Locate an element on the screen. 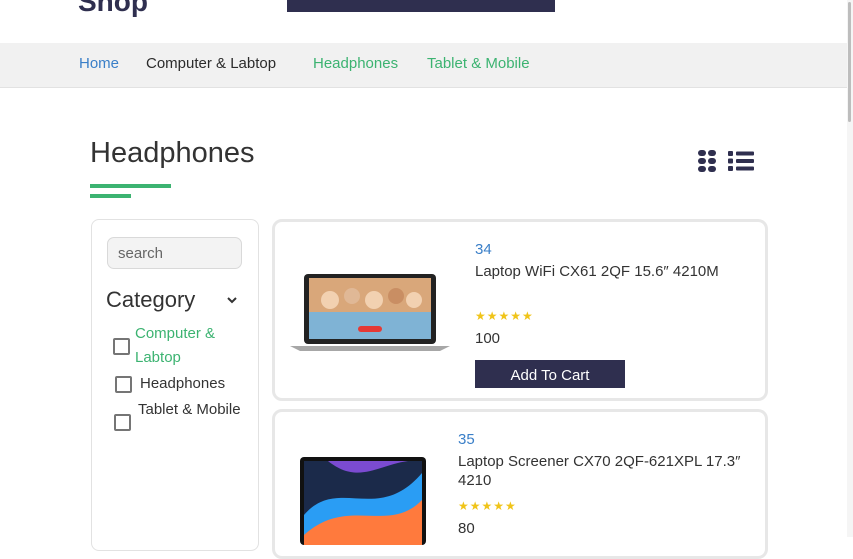 This screenshot has width=853, height=559. add-to-cart-button: Add To Cart is located at coordinates (550, 374).